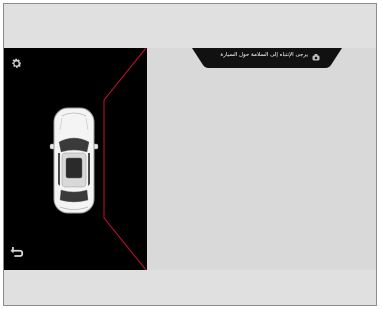 This screenshot has height=309, width=383. What do you see at coordinates (316, 57) in the screenshot?
I see `camera-icon` at bounding box center [316, 57].